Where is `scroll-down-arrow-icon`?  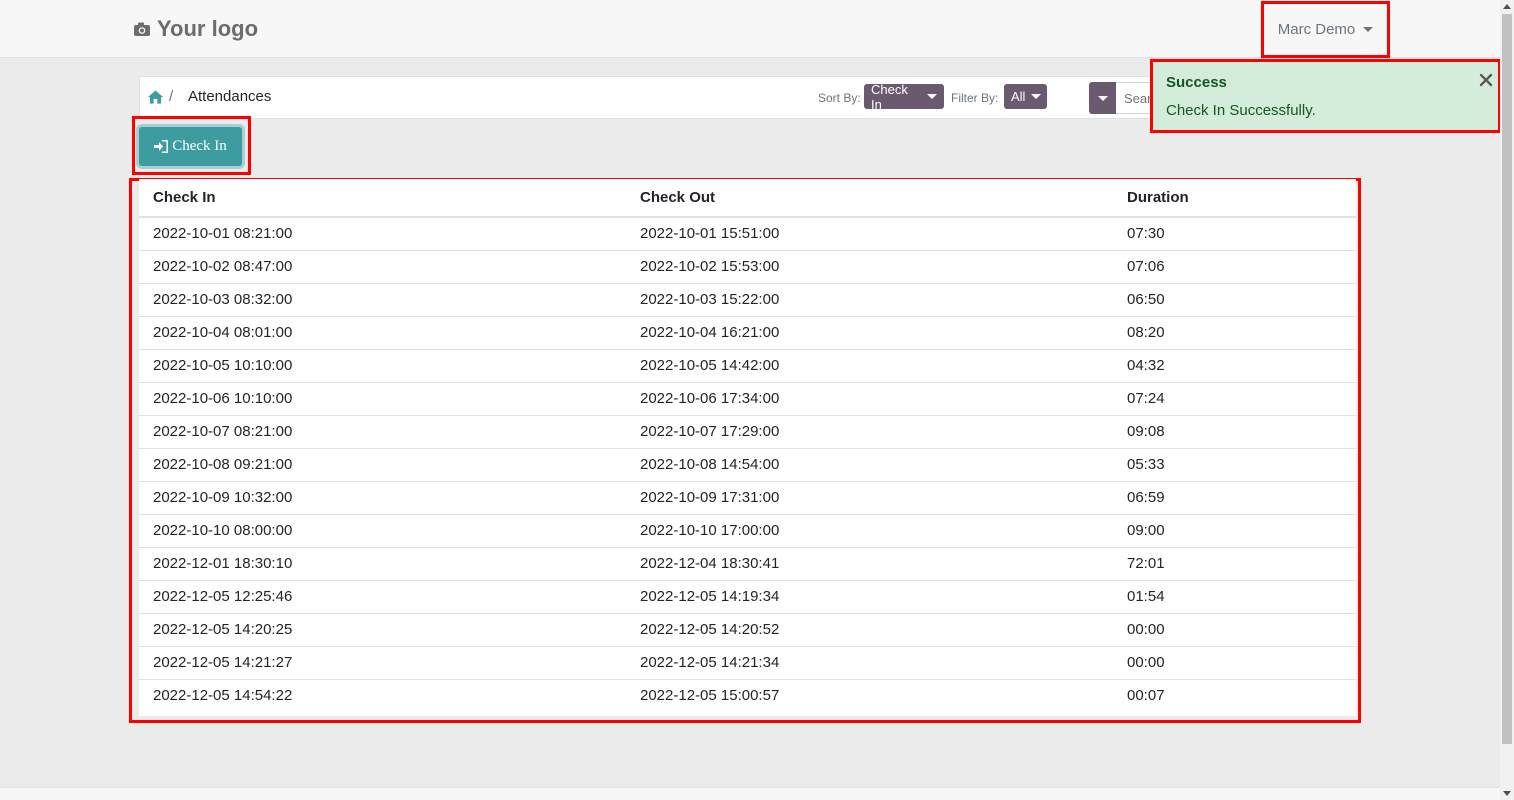
scroll-down-arrow-icon is located at coordinates (1507, 793).